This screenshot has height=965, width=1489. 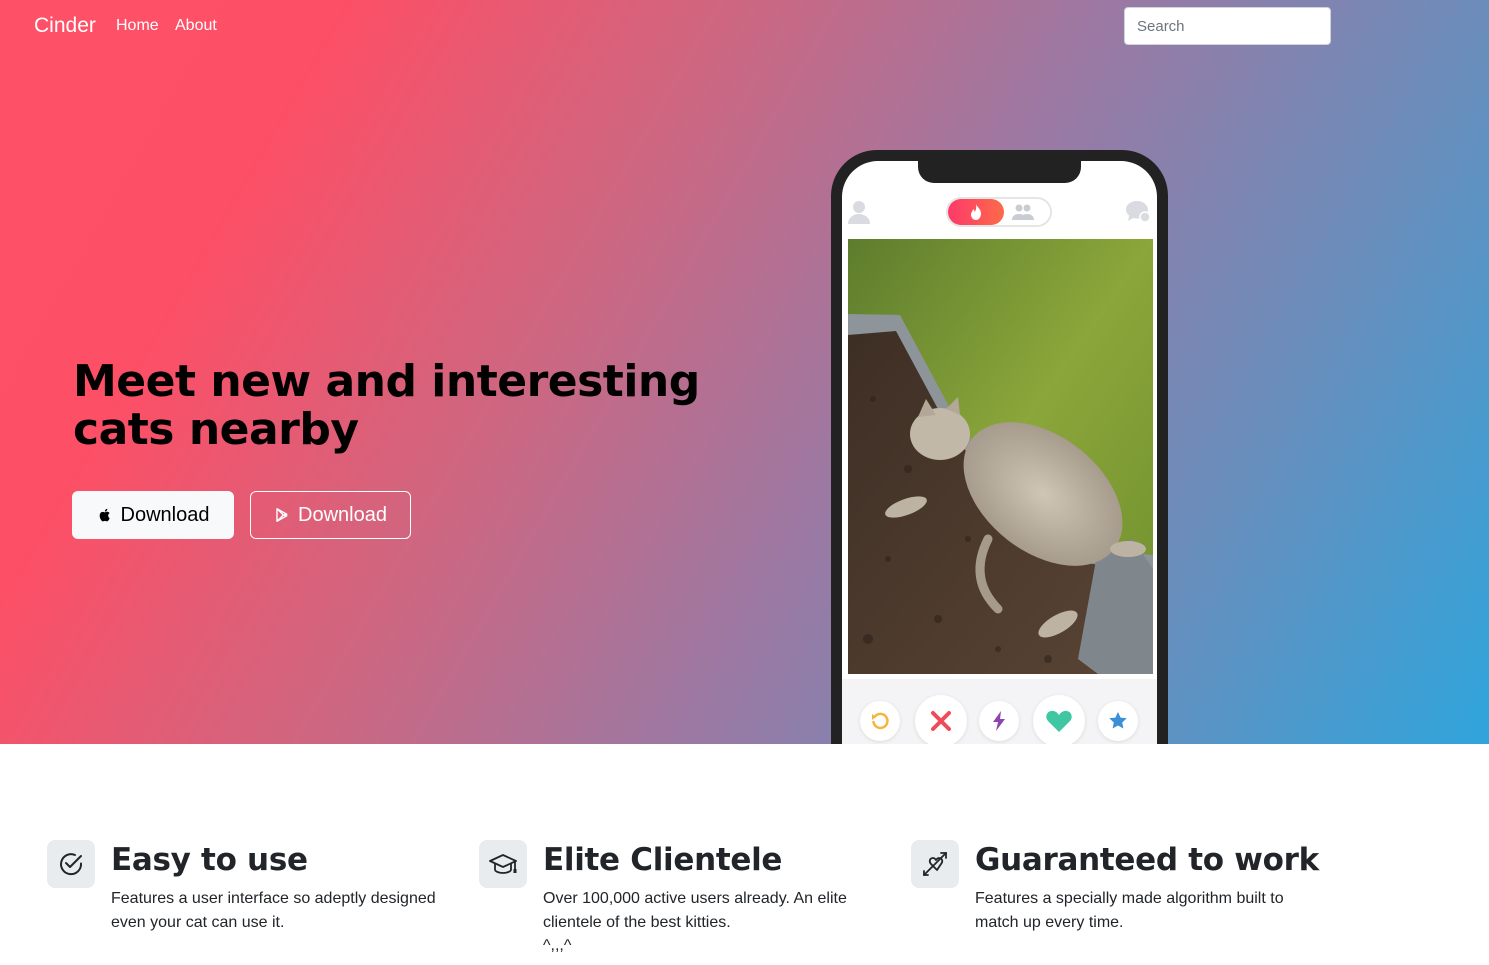 I want to click on flame-tab, so click(x=976, y=212).